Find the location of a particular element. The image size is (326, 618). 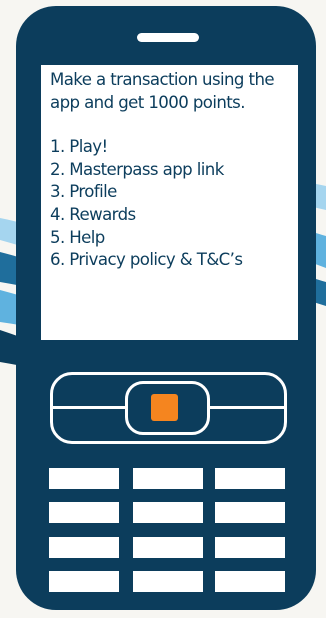

select-button-dot is located at coordinates (164, 407).